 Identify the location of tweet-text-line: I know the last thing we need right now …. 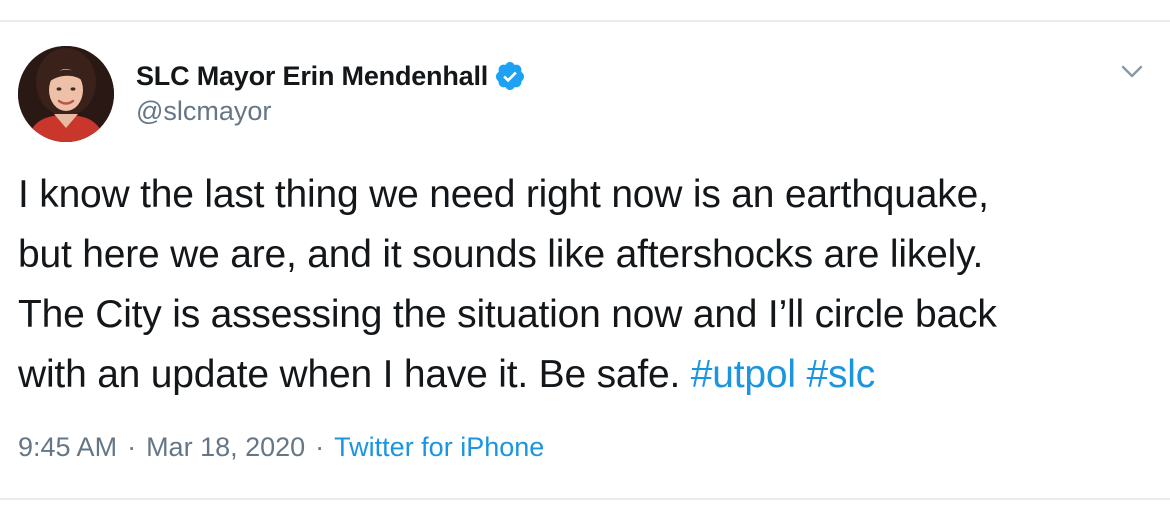
(503, 194).